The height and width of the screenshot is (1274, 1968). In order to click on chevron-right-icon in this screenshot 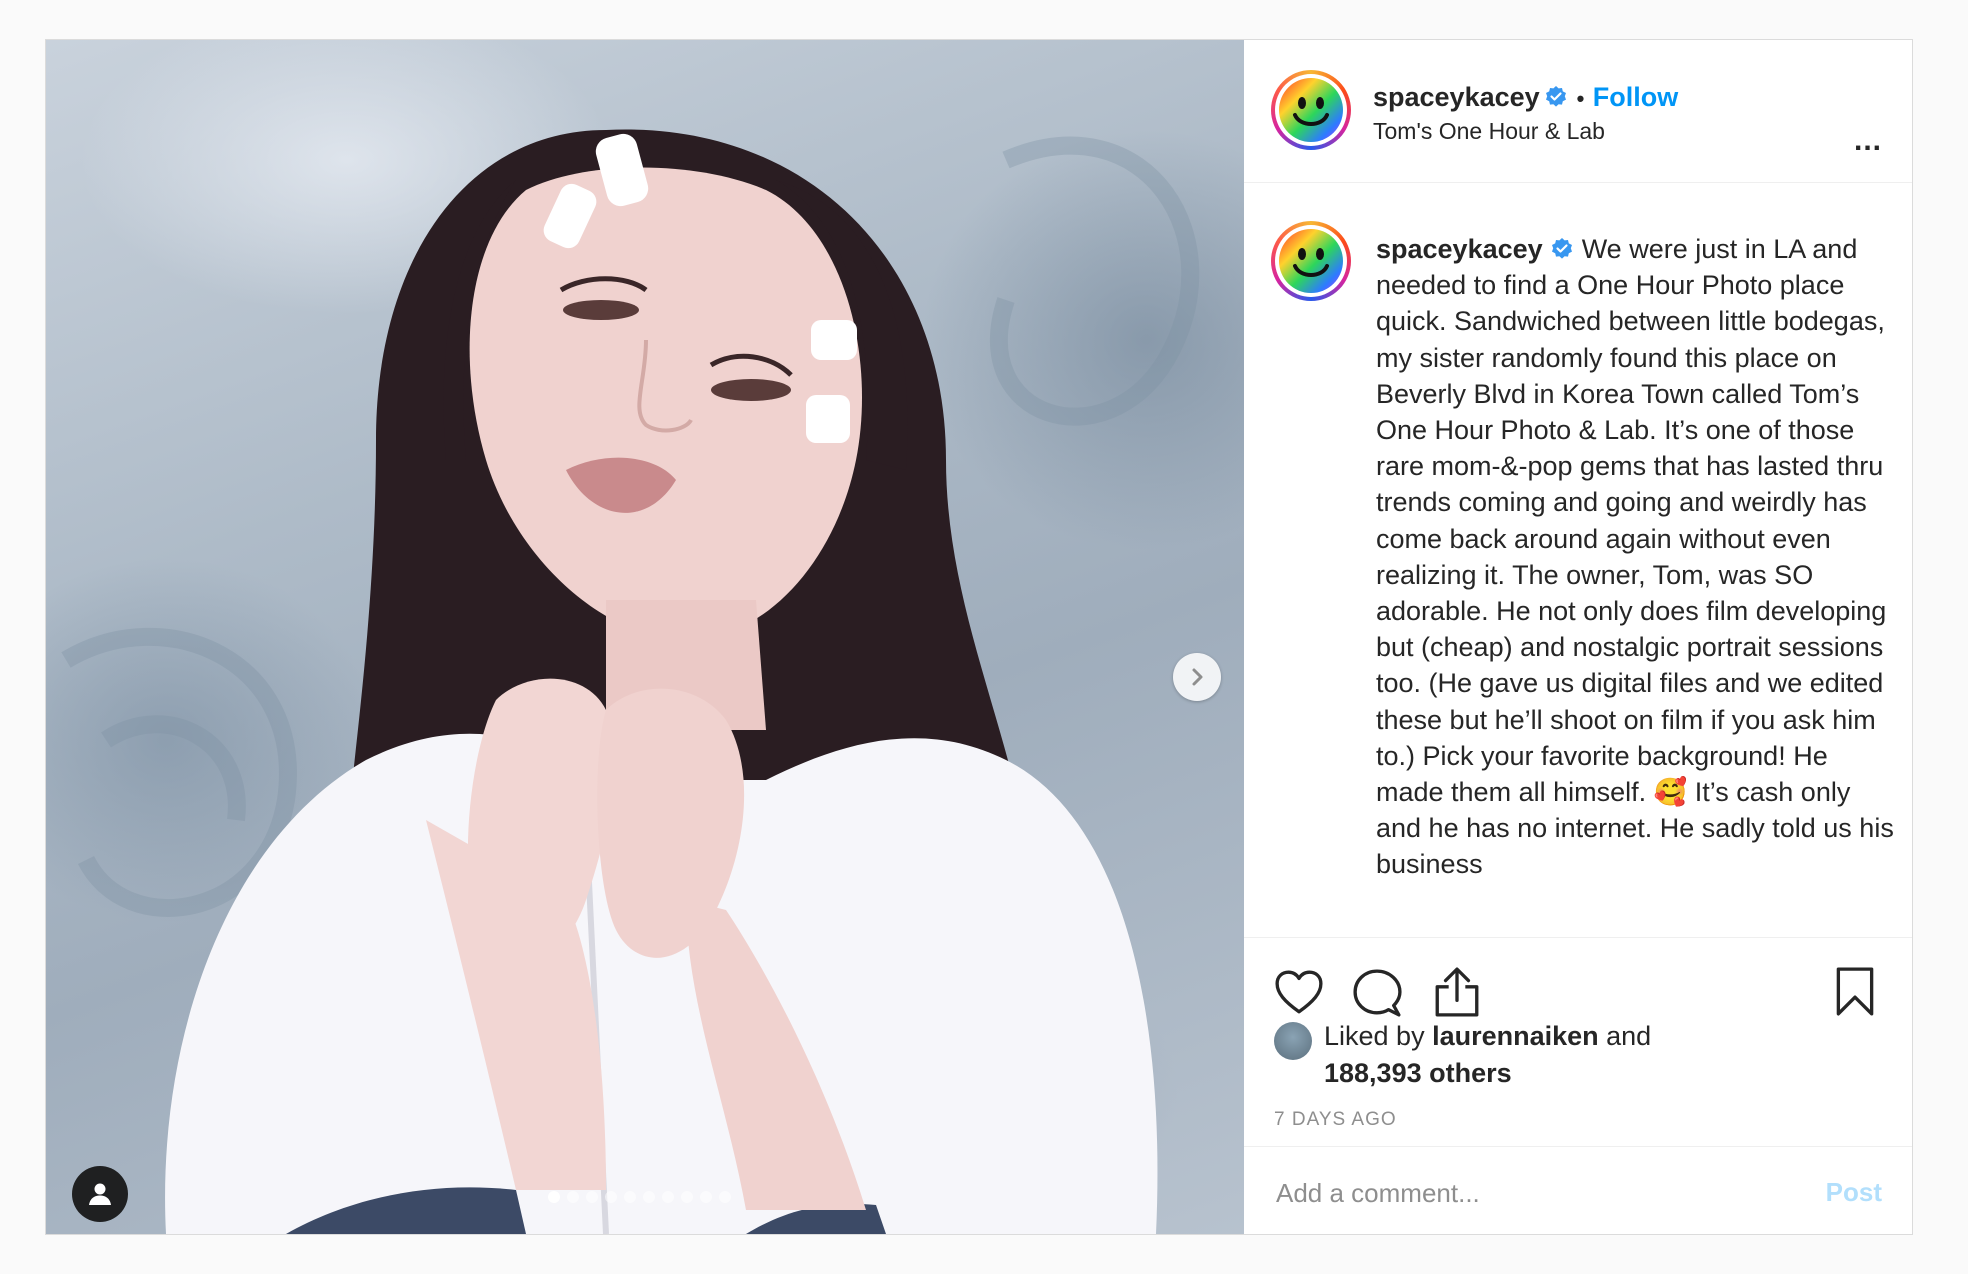, I will do `click(1197, 677)`.